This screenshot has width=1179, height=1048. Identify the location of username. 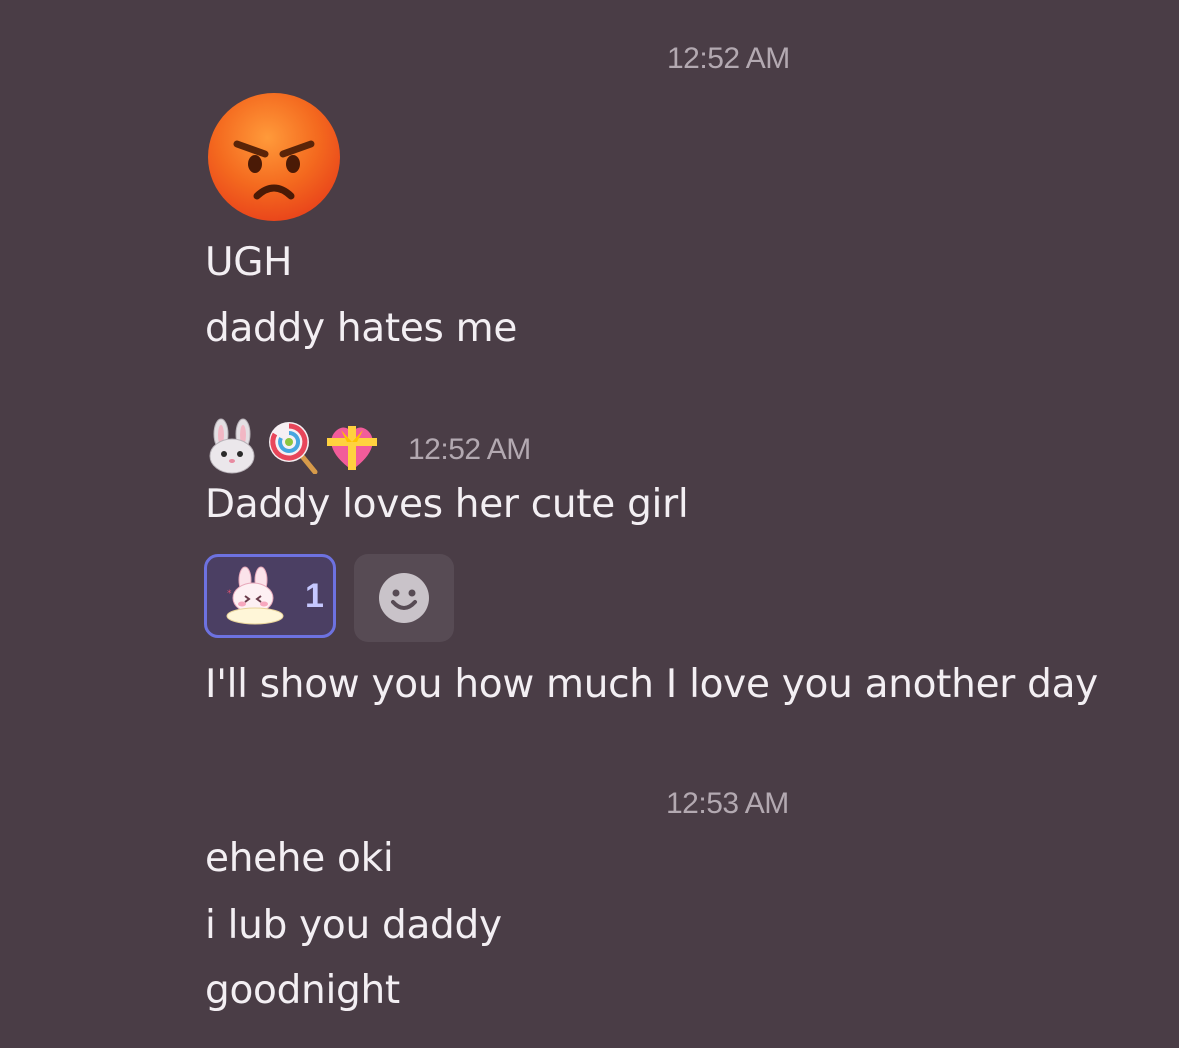
(292, 446).